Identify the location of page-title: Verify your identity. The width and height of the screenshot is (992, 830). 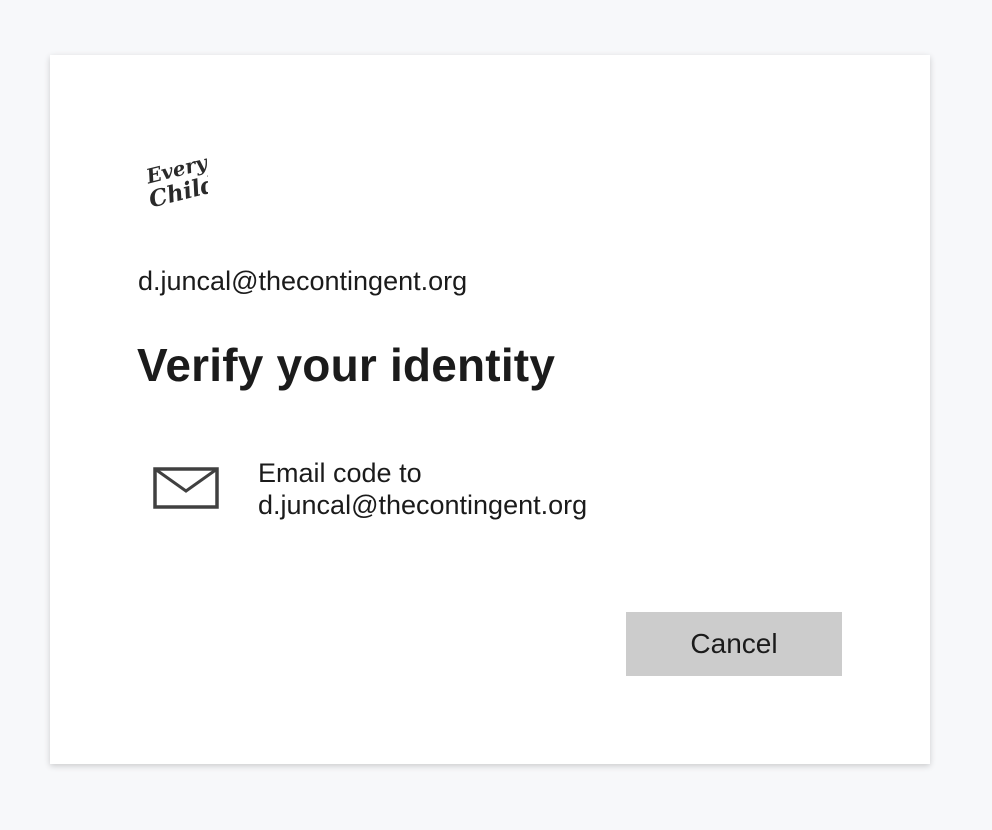
(346, 365).